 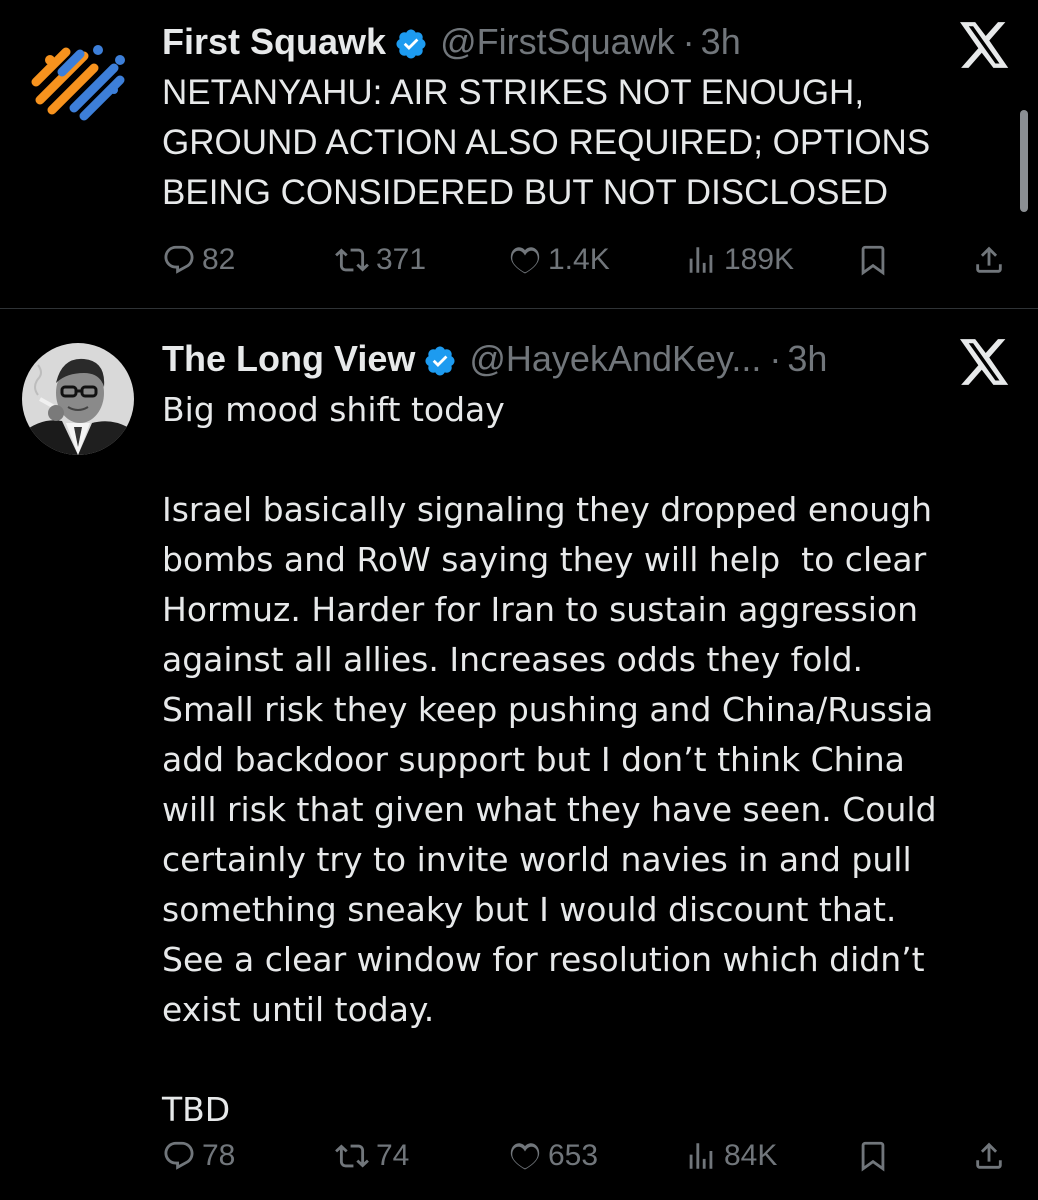 What do you see at coordinates (198, 1156) in the screenshot?
I see `reply-button: 78` at bounding box center [198, 1156].